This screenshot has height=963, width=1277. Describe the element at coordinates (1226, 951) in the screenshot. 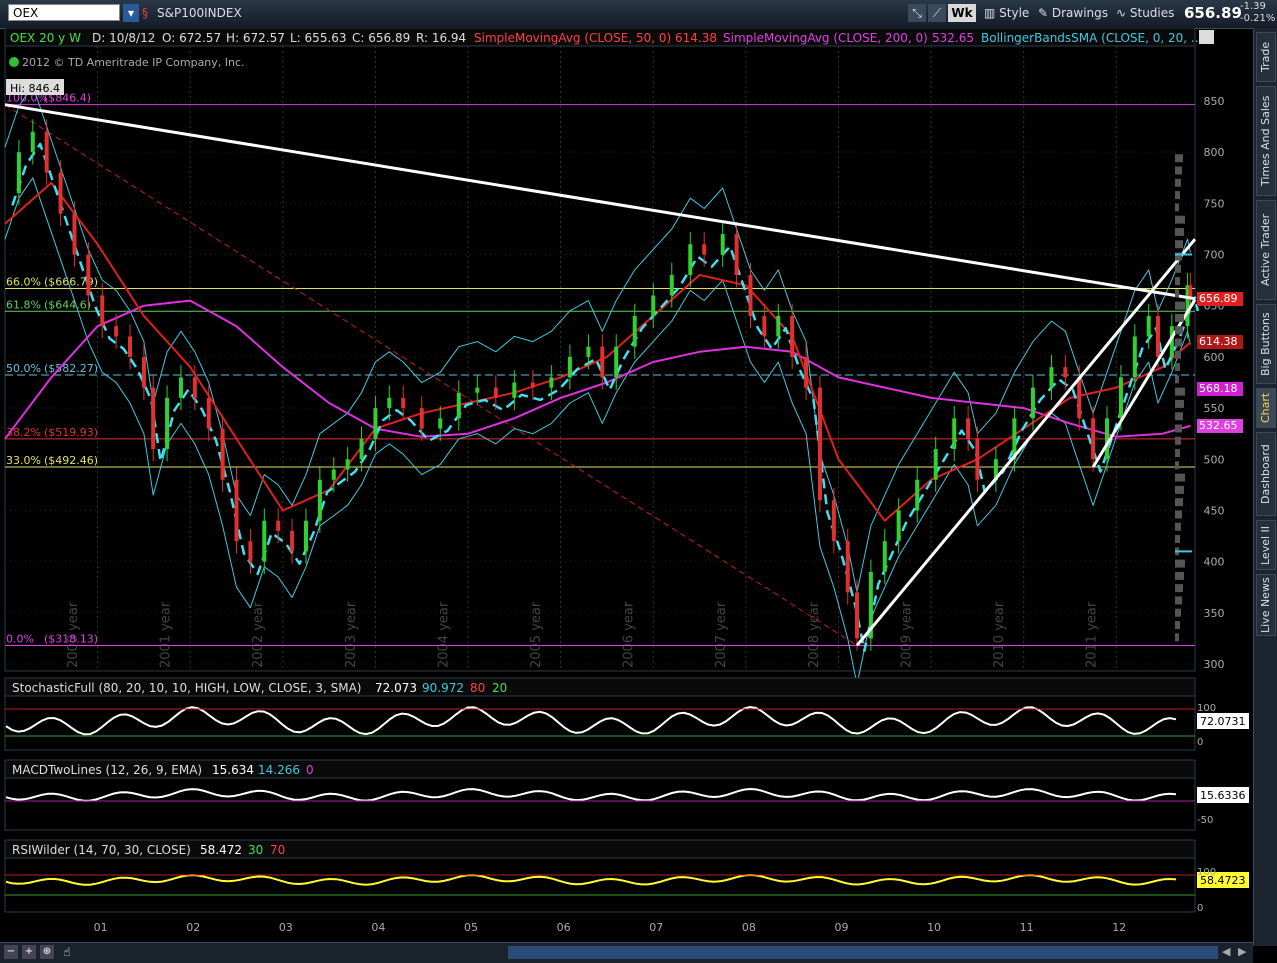

I see `scroll-left-icon: ◀` at that location.